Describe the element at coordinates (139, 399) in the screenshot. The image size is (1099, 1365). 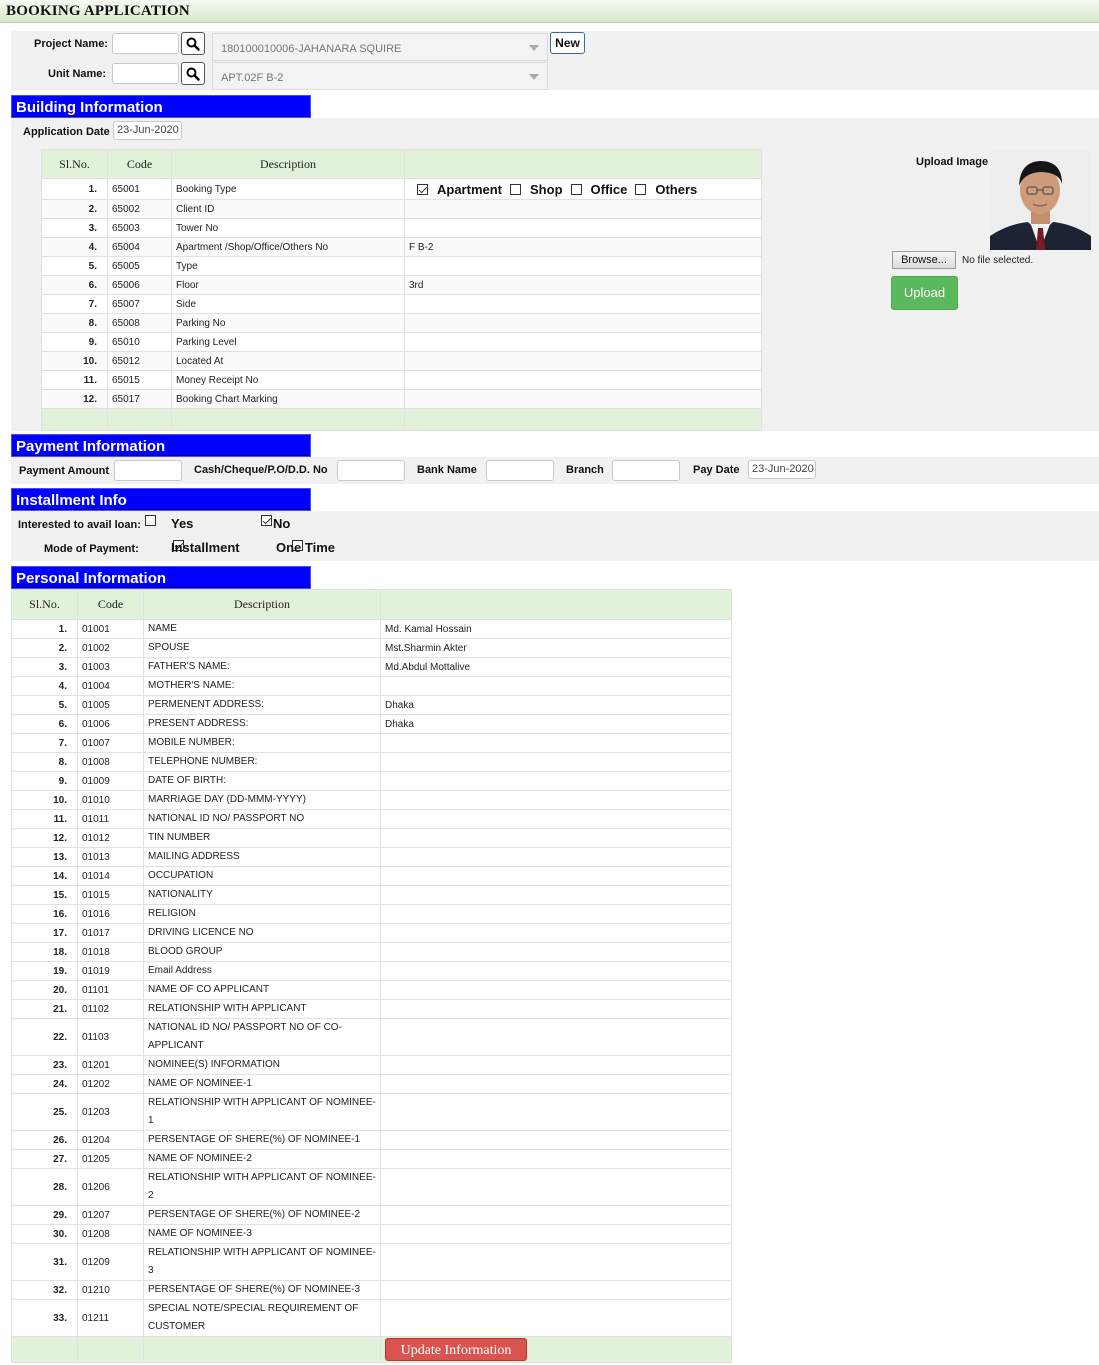
I see `row-code: 65017` at that location.